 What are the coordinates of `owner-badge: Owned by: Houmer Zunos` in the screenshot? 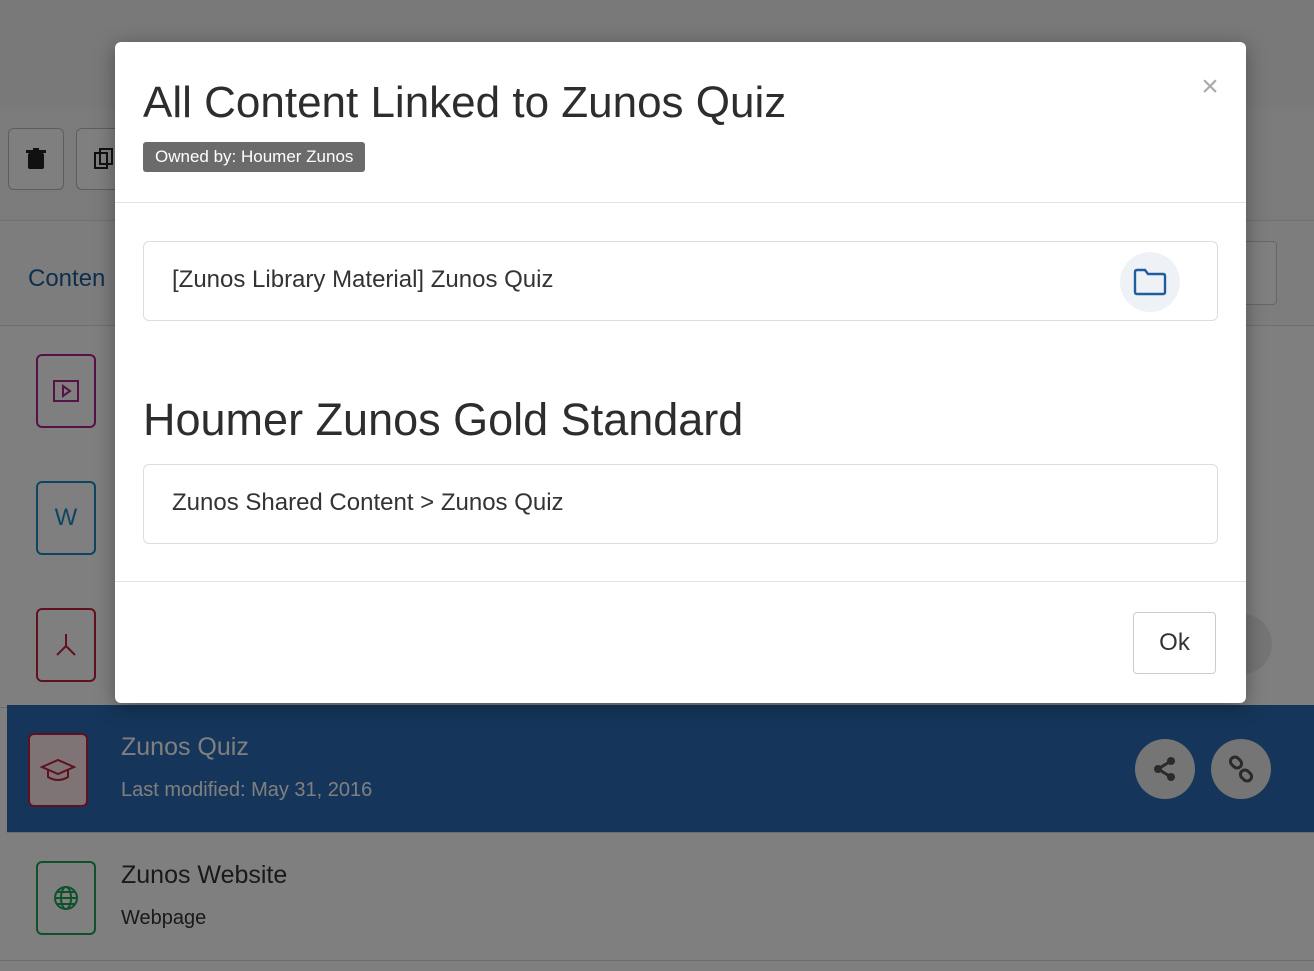 It's located at (254, 157).